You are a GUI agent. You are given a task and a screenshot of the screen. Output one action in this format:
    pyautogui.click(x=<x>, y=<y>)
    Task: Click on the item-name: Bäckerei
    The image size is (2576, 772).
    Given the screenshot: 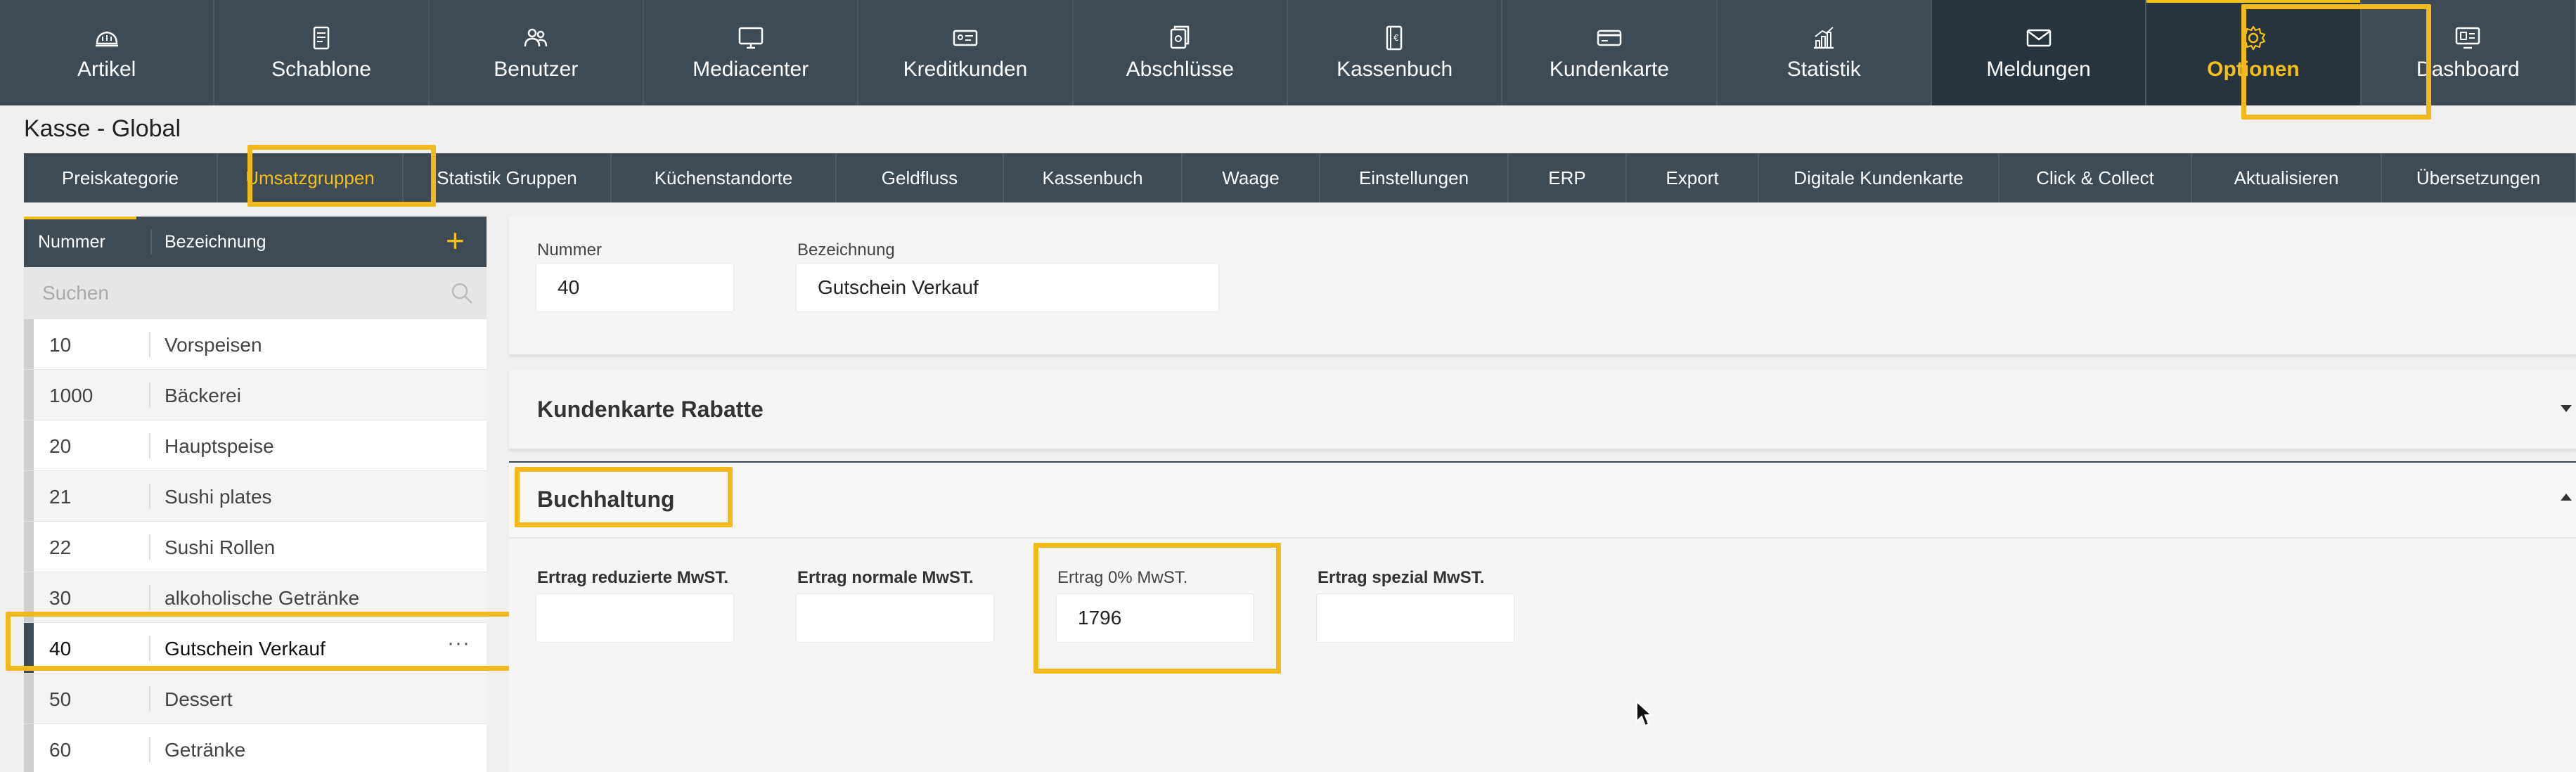 What is the action you would take?
    pyautogui.click(x=203, y=395)
    